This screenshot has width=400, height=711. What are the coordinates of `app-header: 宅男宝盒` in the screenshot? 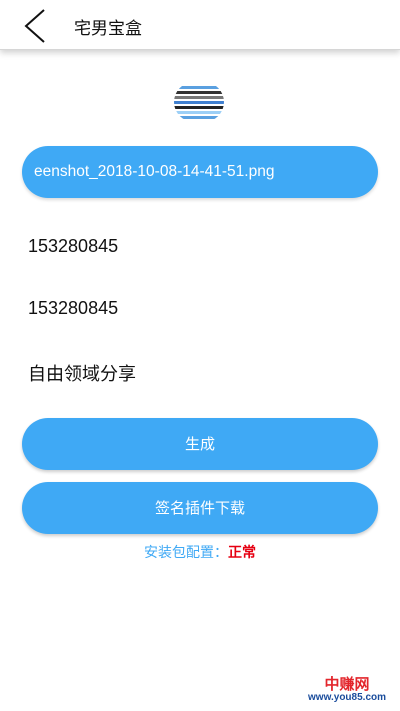 It's located at (200, 25).